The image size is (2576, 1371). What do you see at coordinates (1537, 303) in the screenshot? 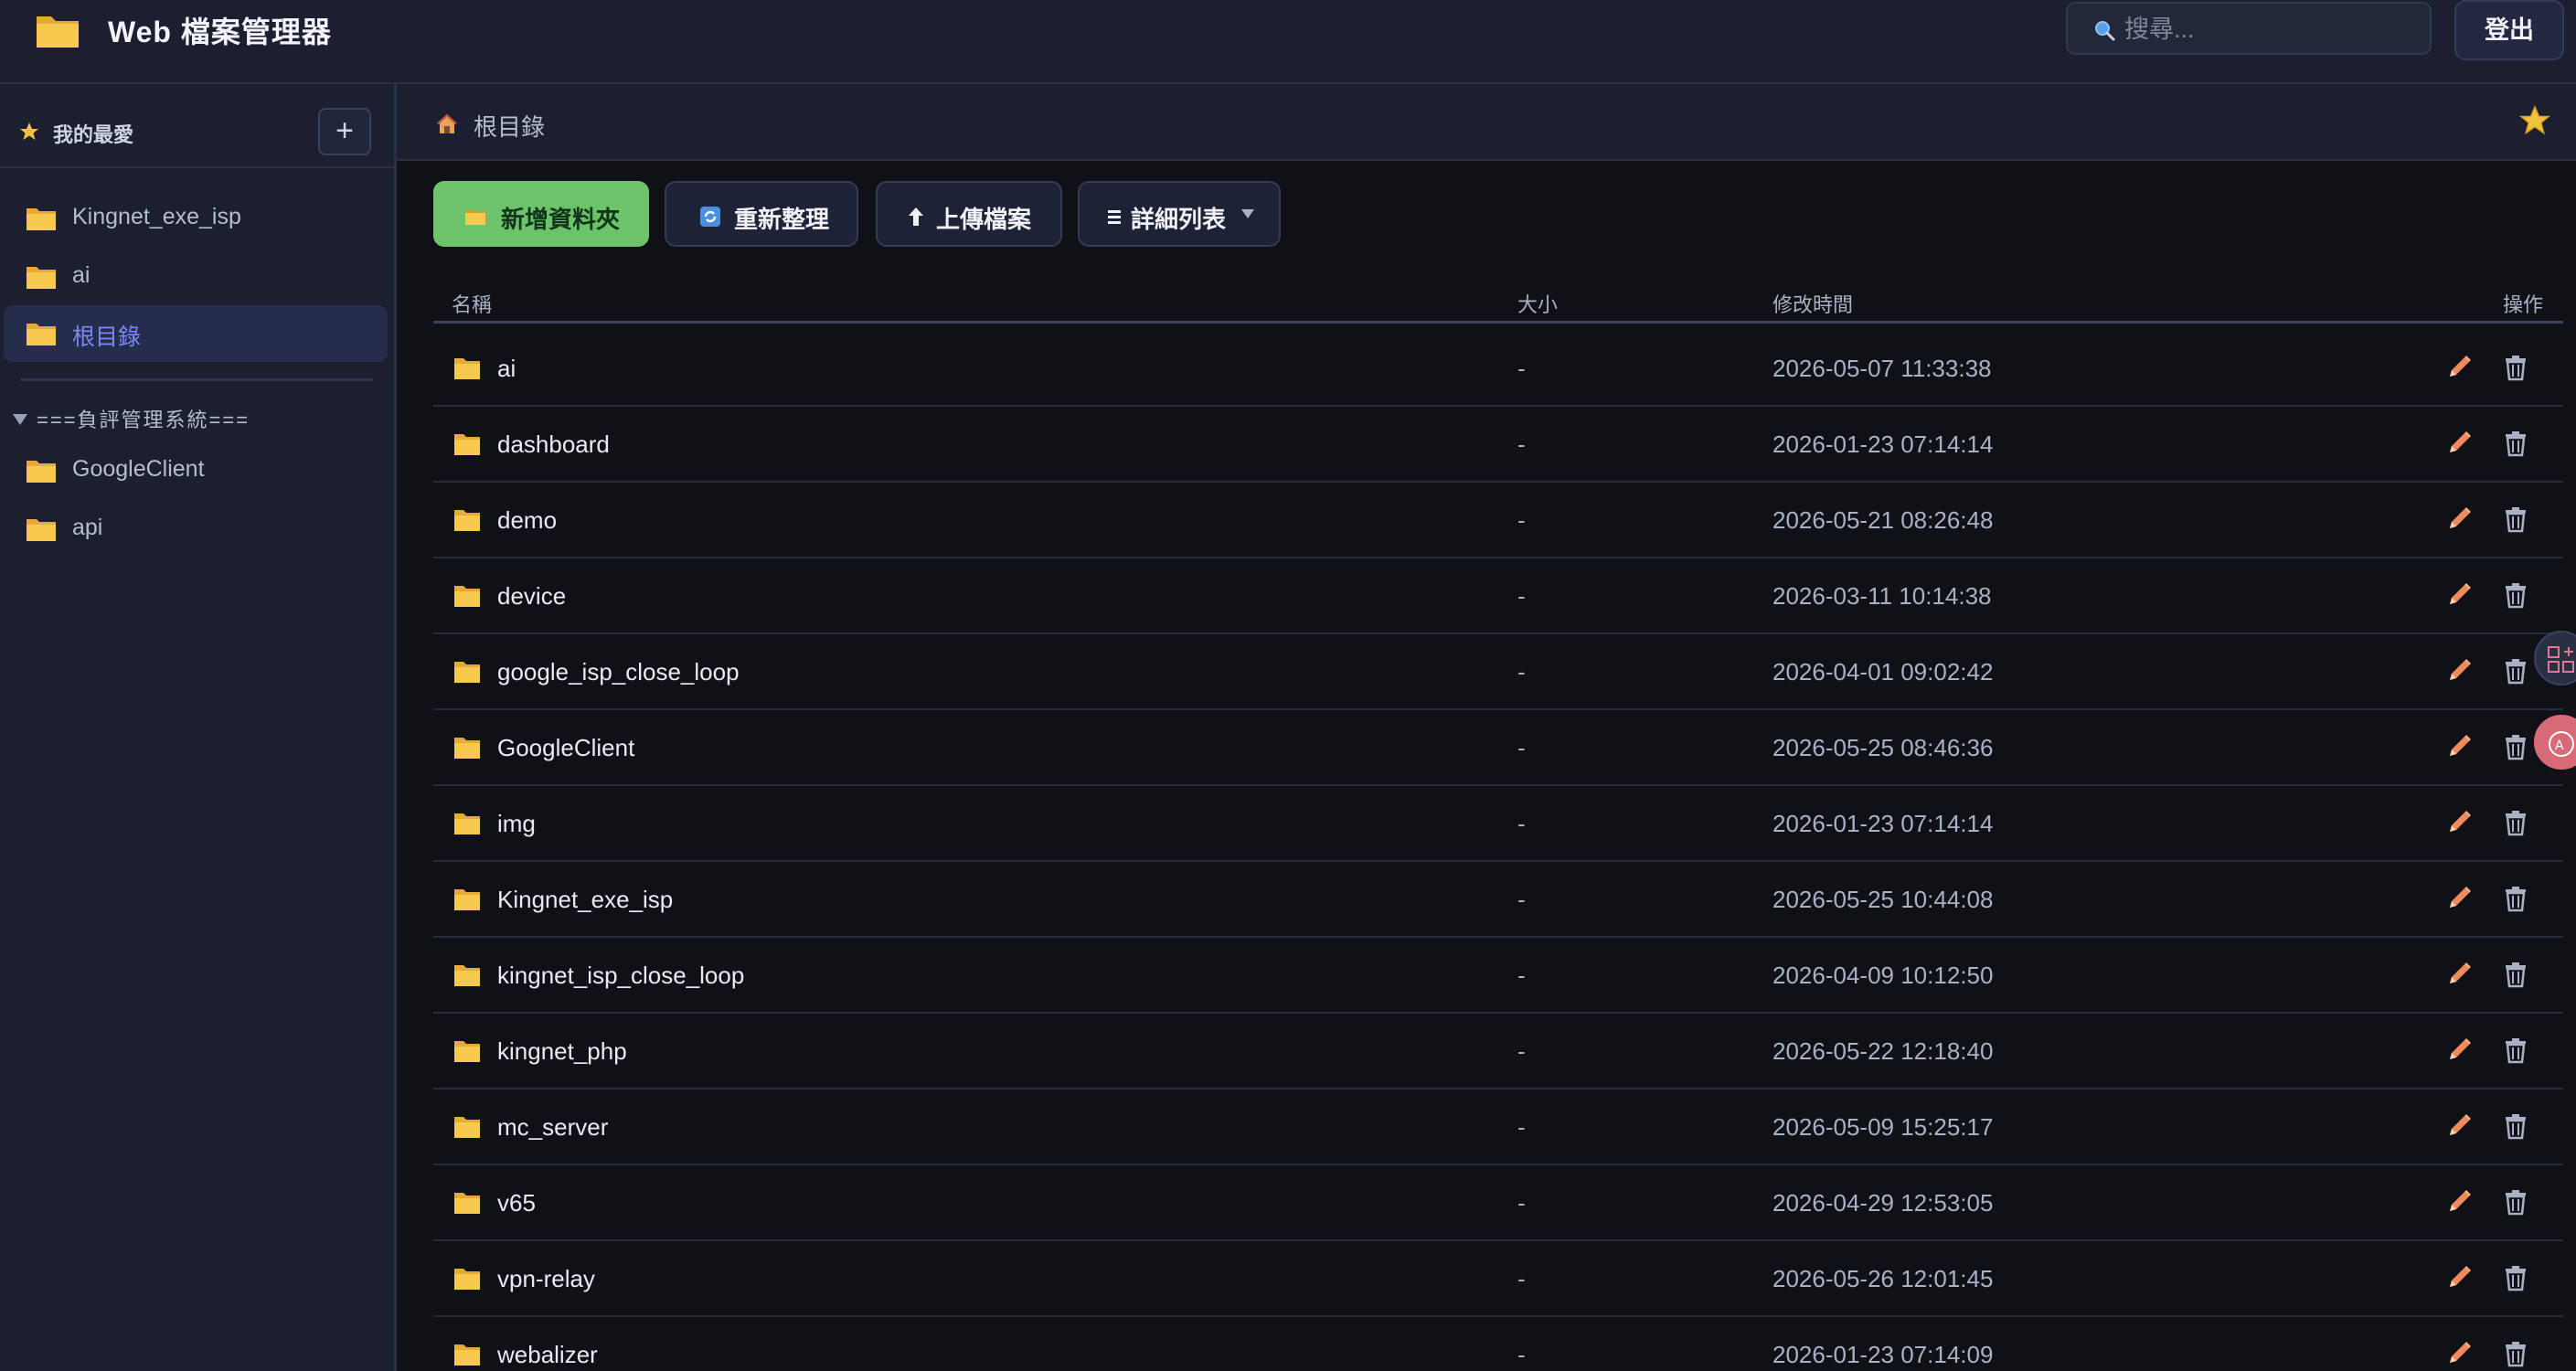
I see `column-size: 大小` at bounding box center [1537, 303].